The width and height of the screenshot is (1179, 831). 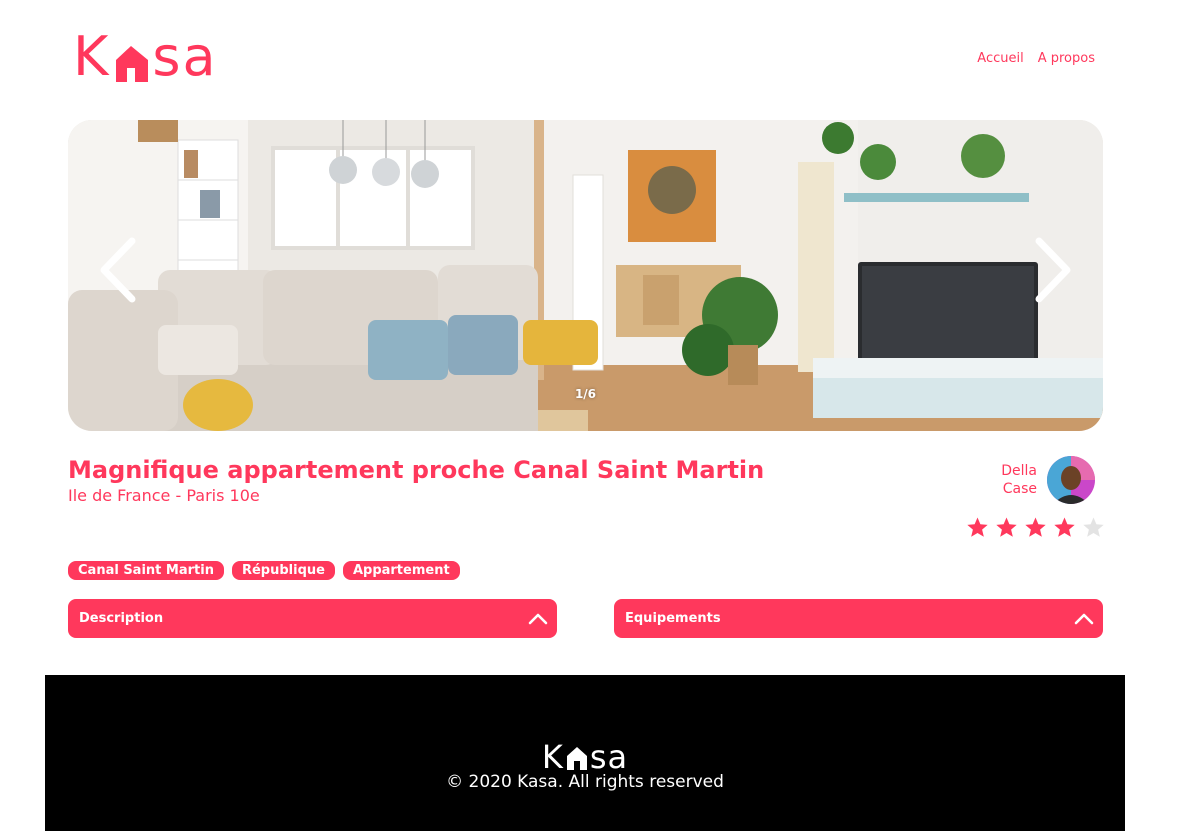 I want to click on logo-letters-sa: sa, so click(x=185, y=56).